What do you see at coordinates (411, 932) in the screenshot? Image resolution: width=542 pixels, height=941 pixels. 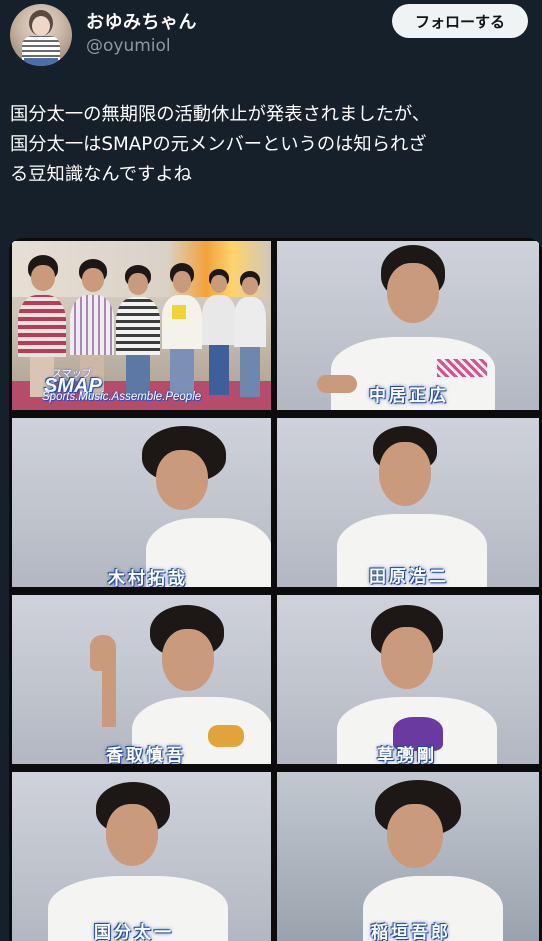 I see `member-caption: 稲垣吾郎` at bounding box center [411, 932].